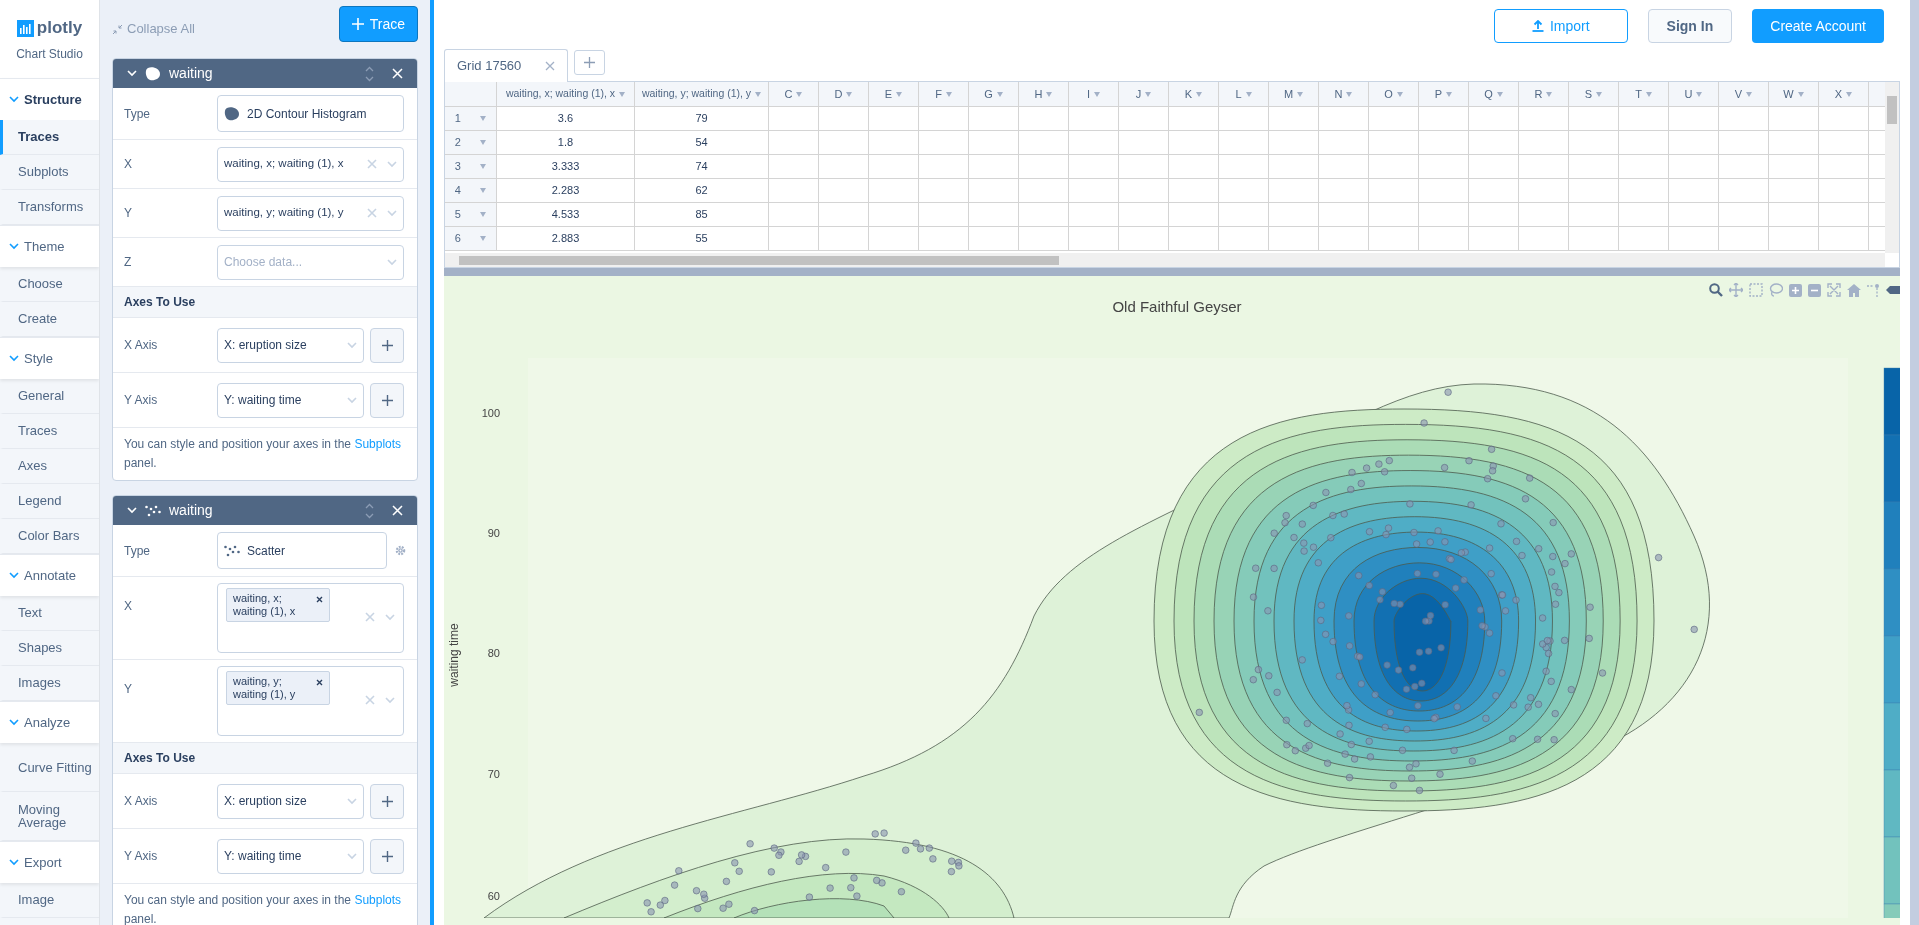  I want to click on nav-item: Shapes, so click(49, 648).